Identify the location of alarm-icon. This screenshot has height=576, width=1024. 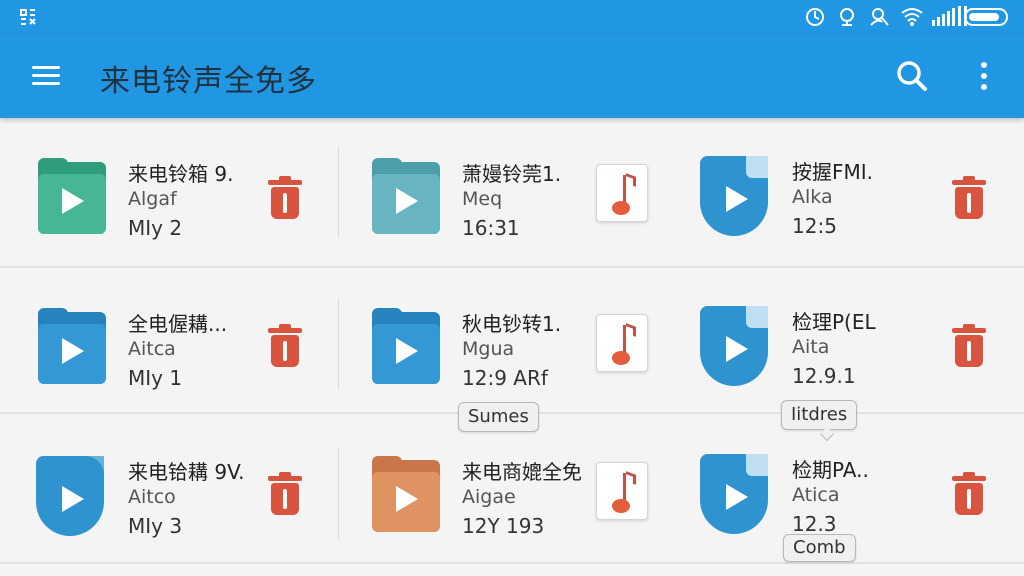
(847, 17).